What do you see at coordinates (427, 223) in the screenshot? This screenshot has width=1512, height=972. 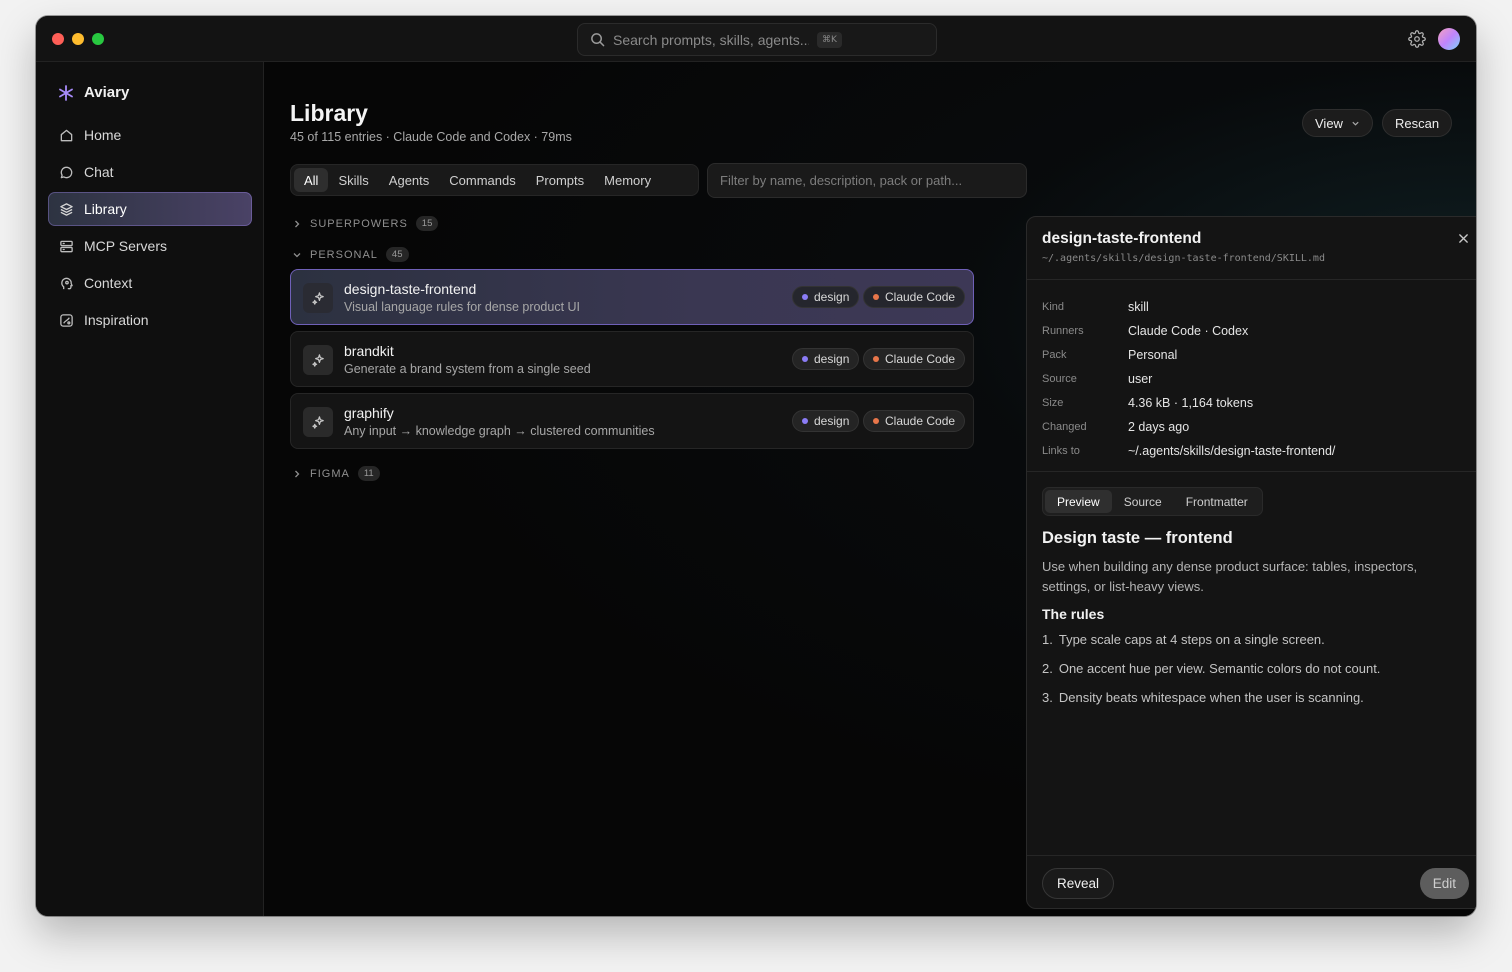 I see `group-count-badge: 15` at bounding box center [427, 223].